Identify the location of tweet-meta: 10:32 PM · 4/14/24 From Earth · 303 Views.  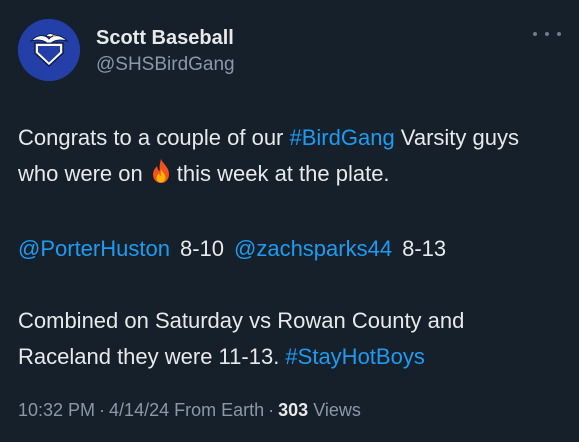
(189, 410).